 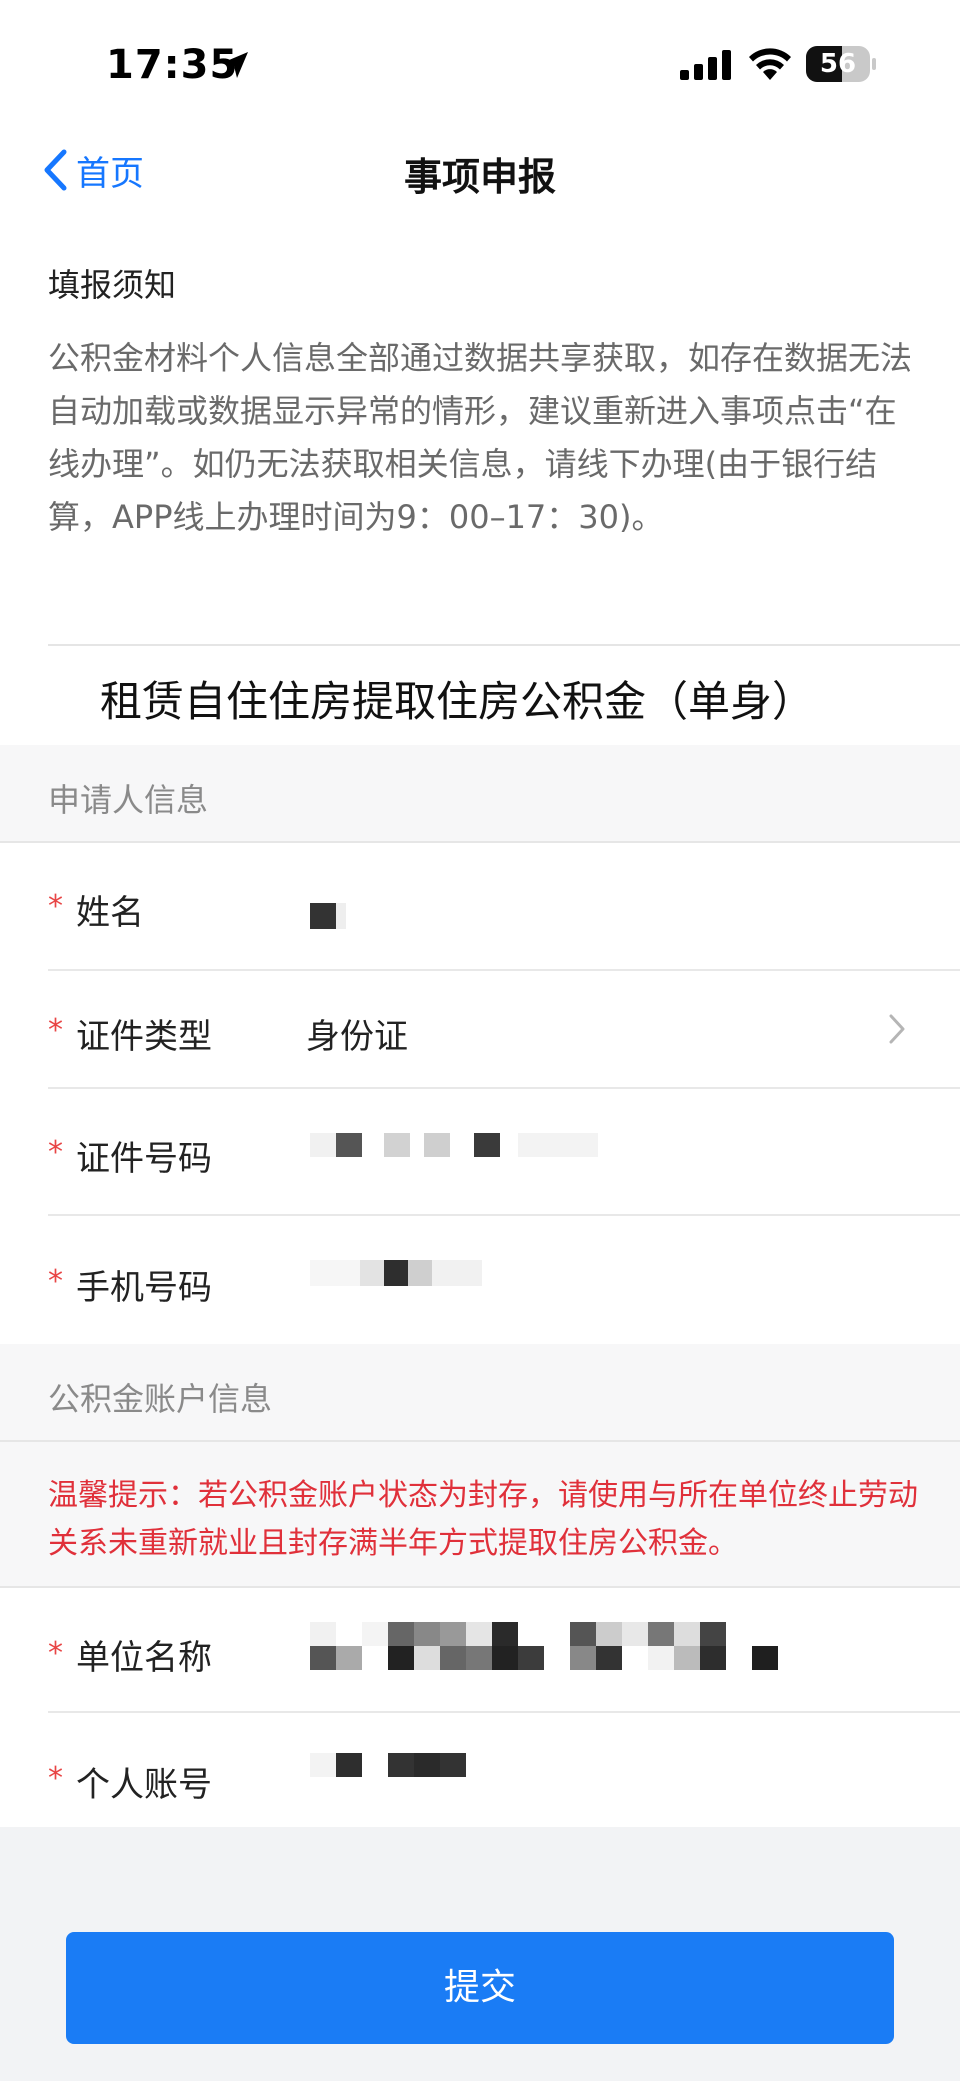 I want to click on field-row-id-type: * 证件类型 身份证, so click(x=480, y=1030).